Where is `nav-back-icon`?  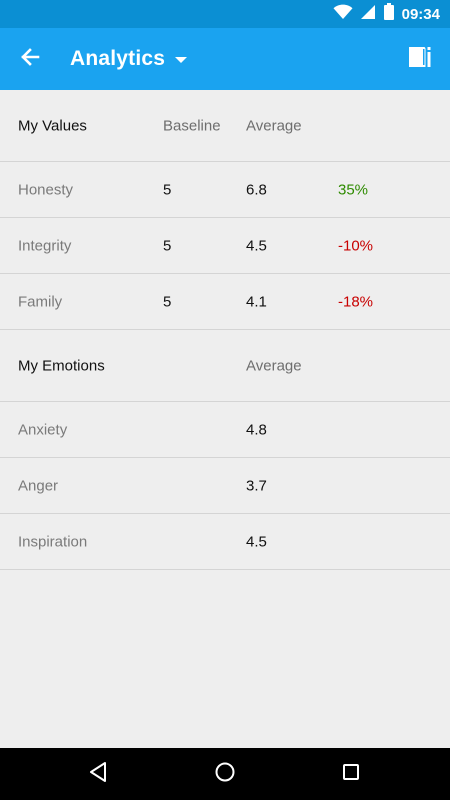
nav-back-icon is located at coordinates (99, 774).